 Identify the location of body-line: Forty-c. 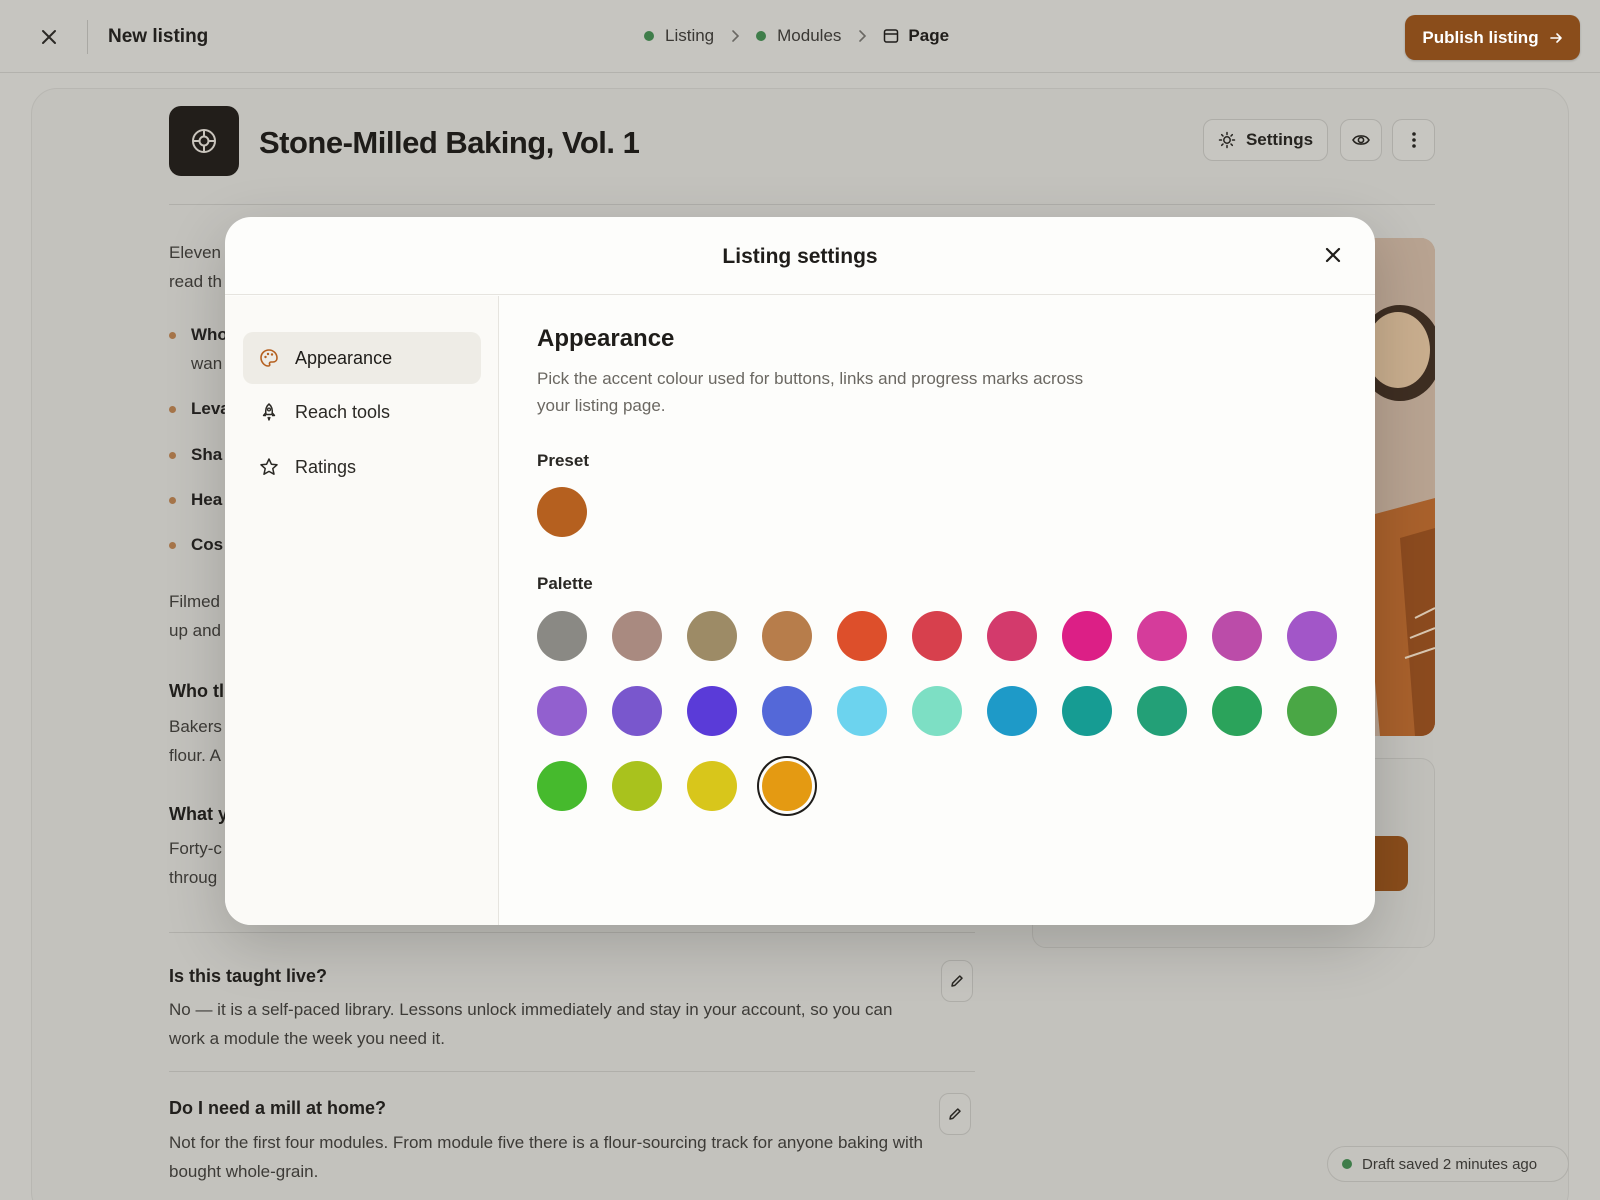
(195, 848).